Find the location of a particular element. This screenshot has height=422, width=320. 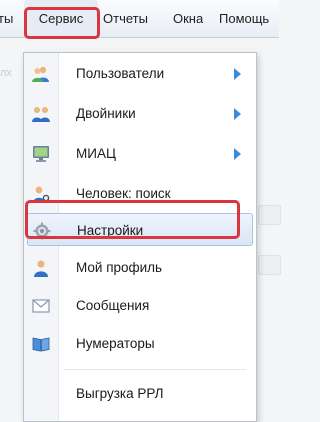

menu-service: Сервис is located at coordinates (61, 18).